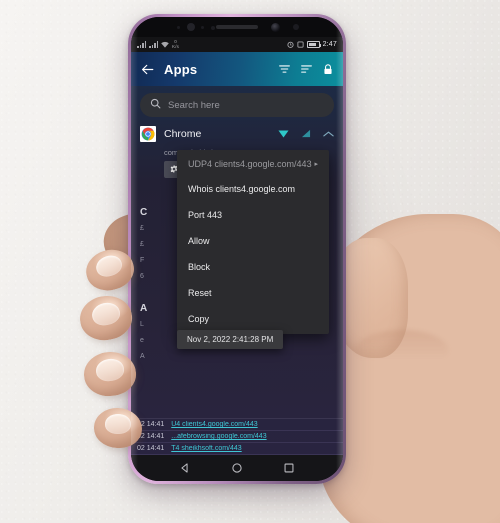 The width and height of the screenshot is (500, 523). I want to click on menu-item-allow: Allow, so click(253, 241).